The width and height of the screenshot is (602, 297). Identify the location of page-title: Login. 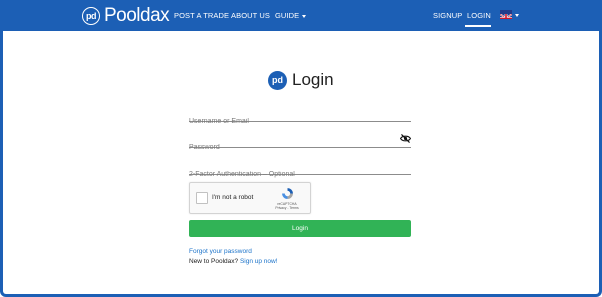
(313, 79).